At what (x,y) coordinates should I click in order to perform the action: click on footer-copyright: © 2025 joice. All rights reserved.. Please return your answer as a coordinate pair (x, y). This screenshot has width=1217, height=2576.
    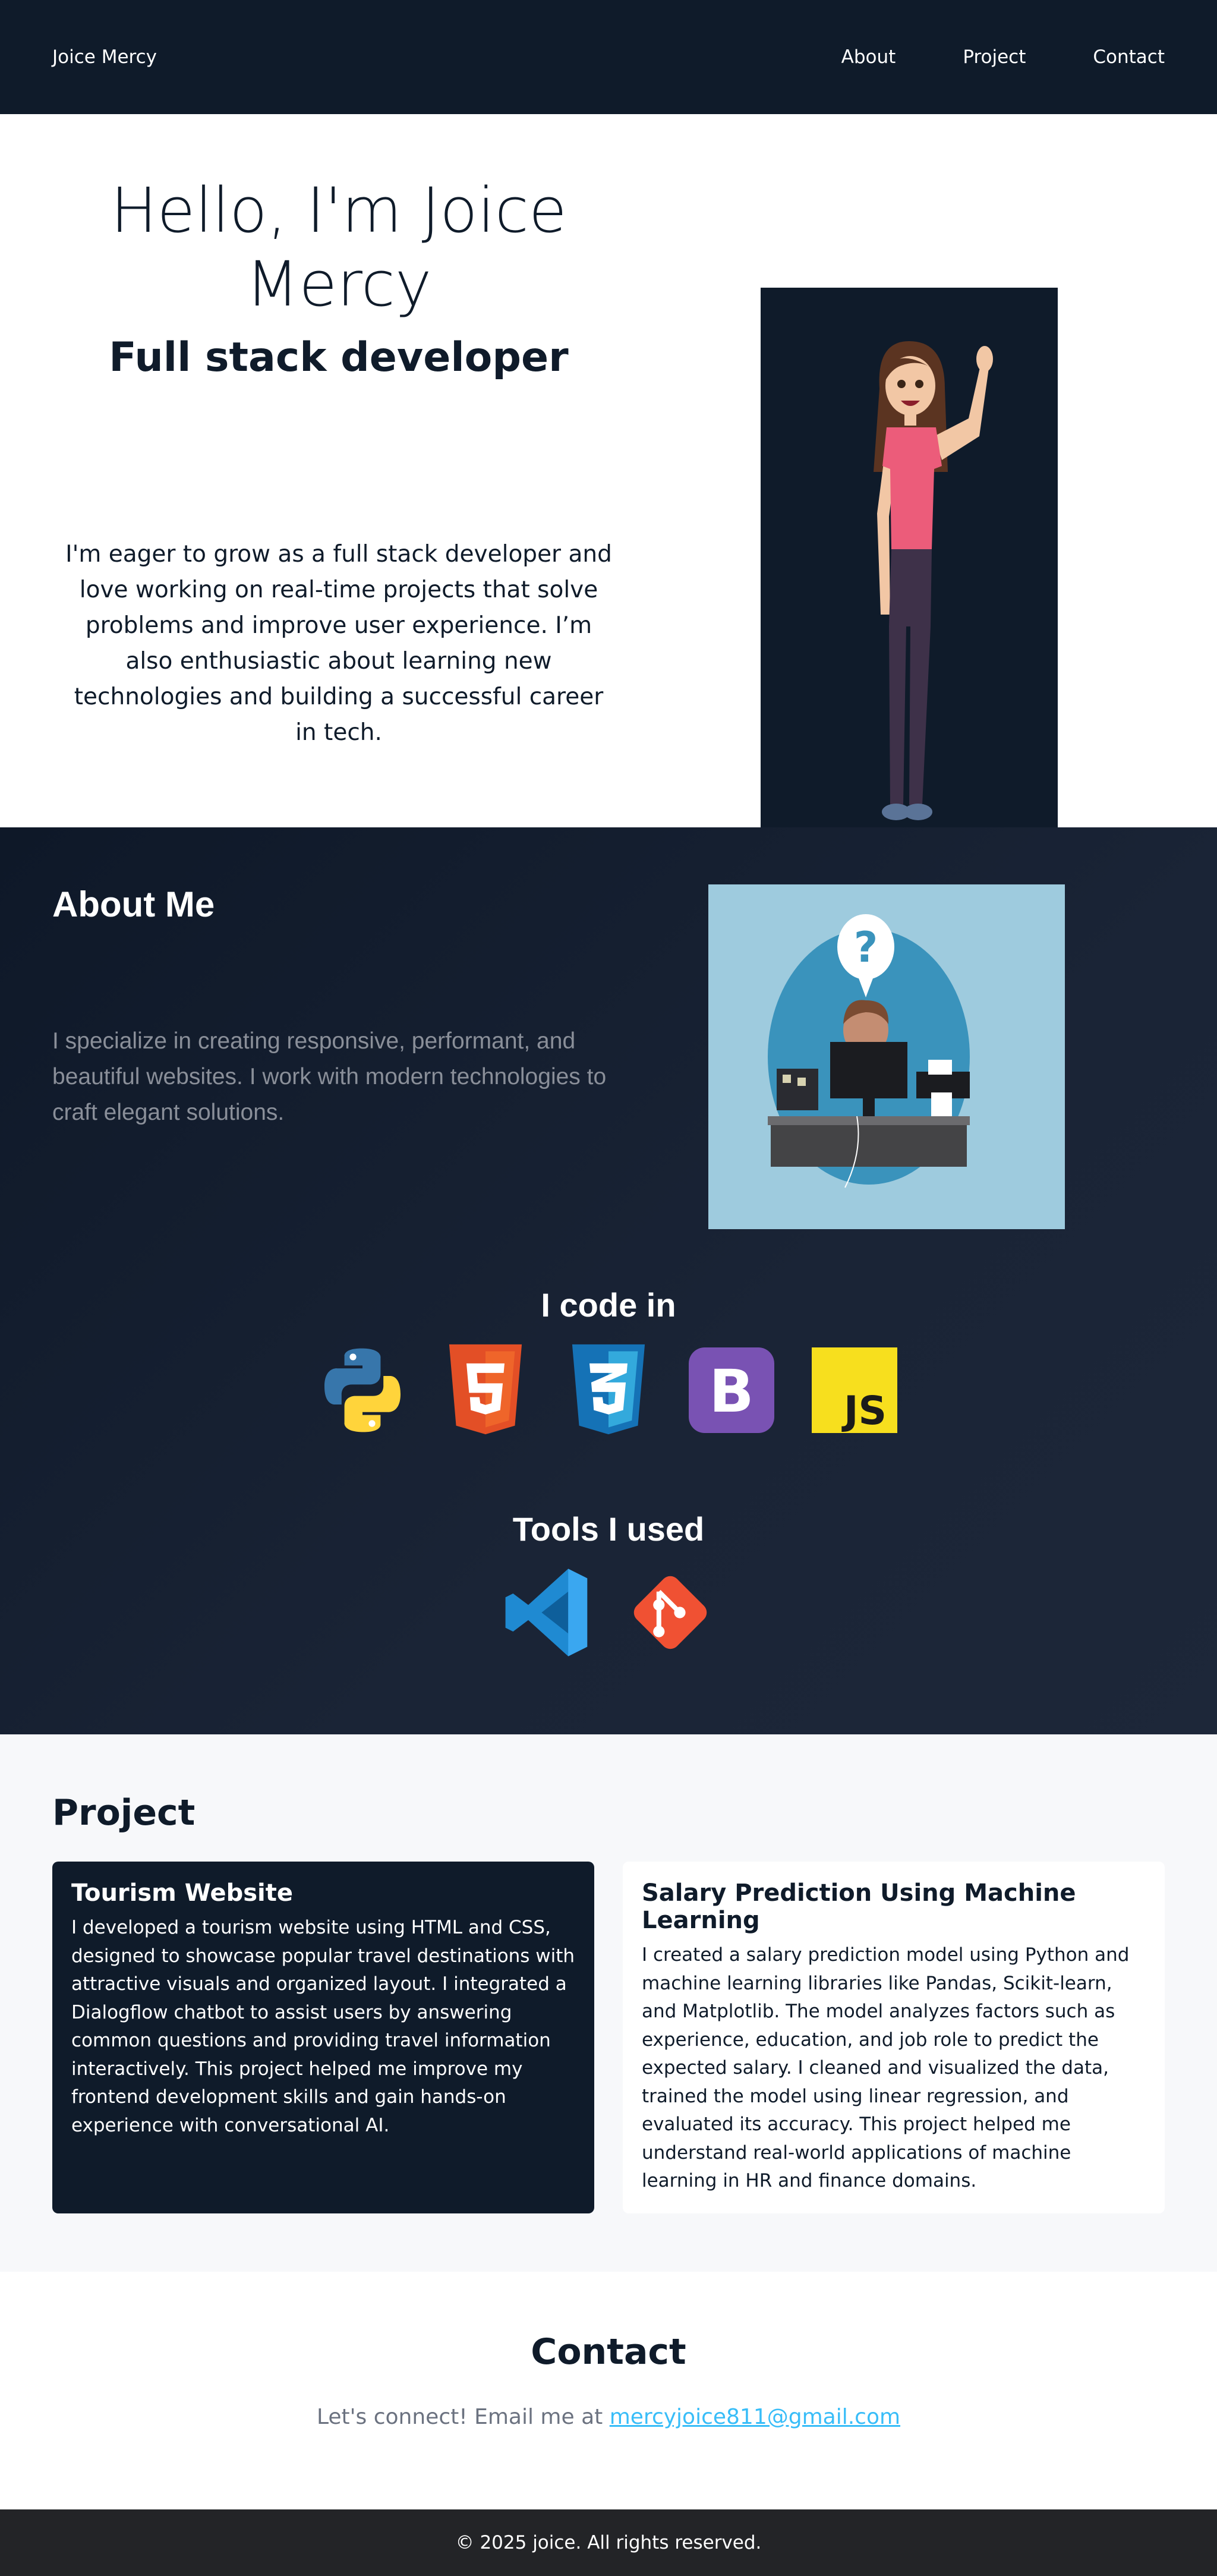
    Looking at the image, I should click on (608, 2543).